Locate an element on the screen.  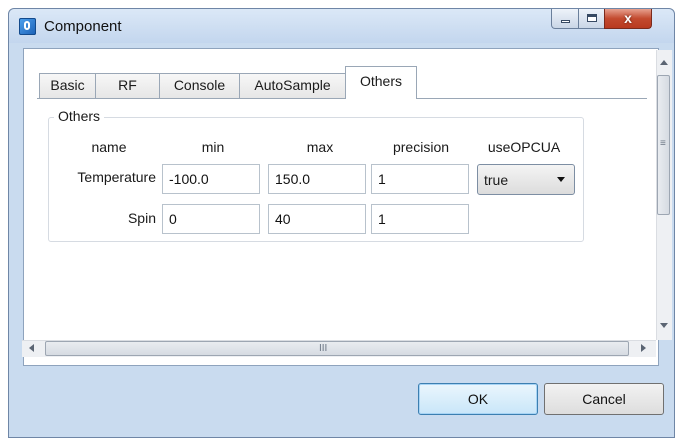
tab-console: Console is located at coordinates (199, 85).